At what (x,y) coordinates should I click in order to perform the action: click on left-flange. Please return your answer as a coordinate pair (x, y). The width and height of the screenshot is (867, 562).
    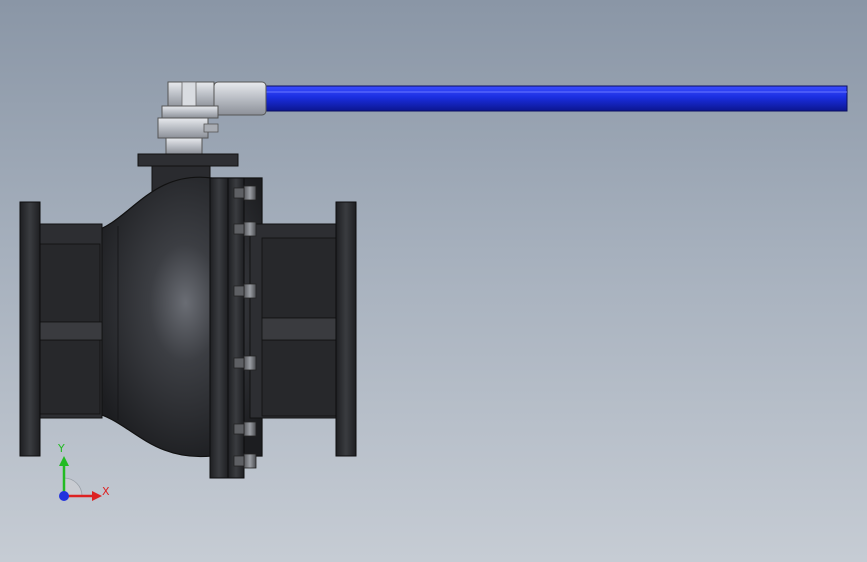
    Looking at the image, I should click on (30, 329).